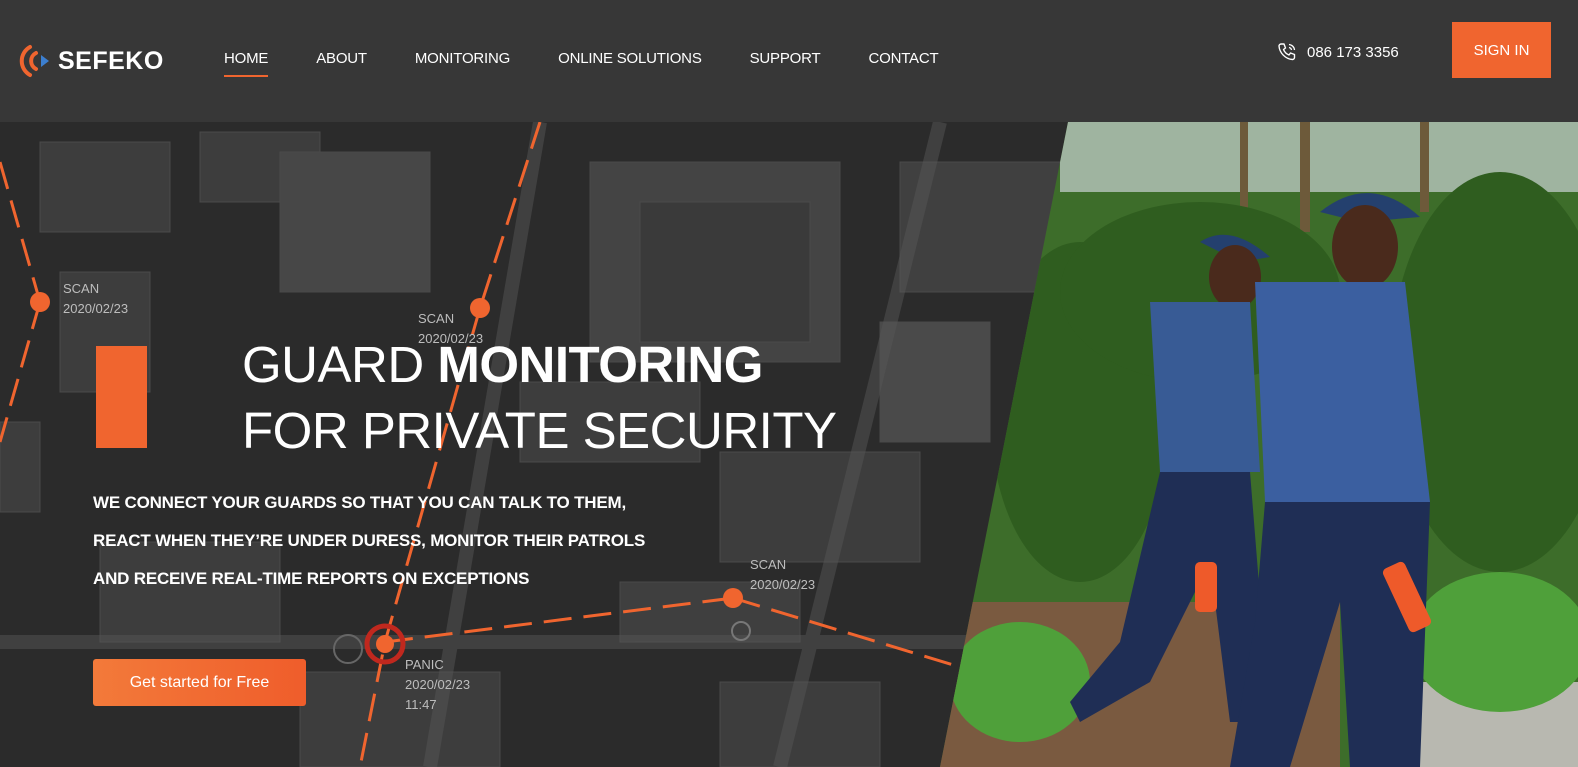  I want to click on nav-support: SUPPORT, so click(785, 58).